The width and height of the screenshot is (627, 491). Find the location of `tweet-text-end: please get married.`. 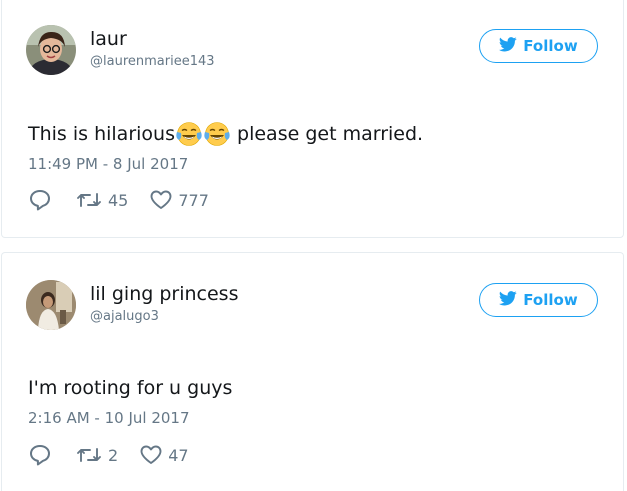

tweet-text-end: please get married. is located at coordinates (327, 134).